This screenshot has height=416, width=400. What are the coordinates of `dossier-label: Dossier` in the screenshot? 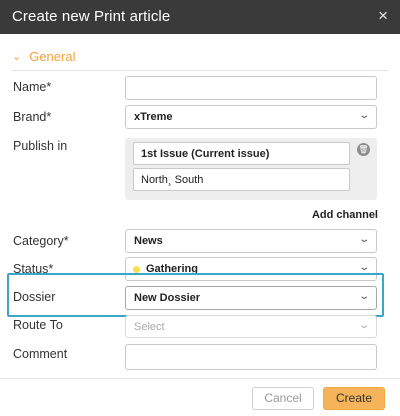 It's located at (34, 297).